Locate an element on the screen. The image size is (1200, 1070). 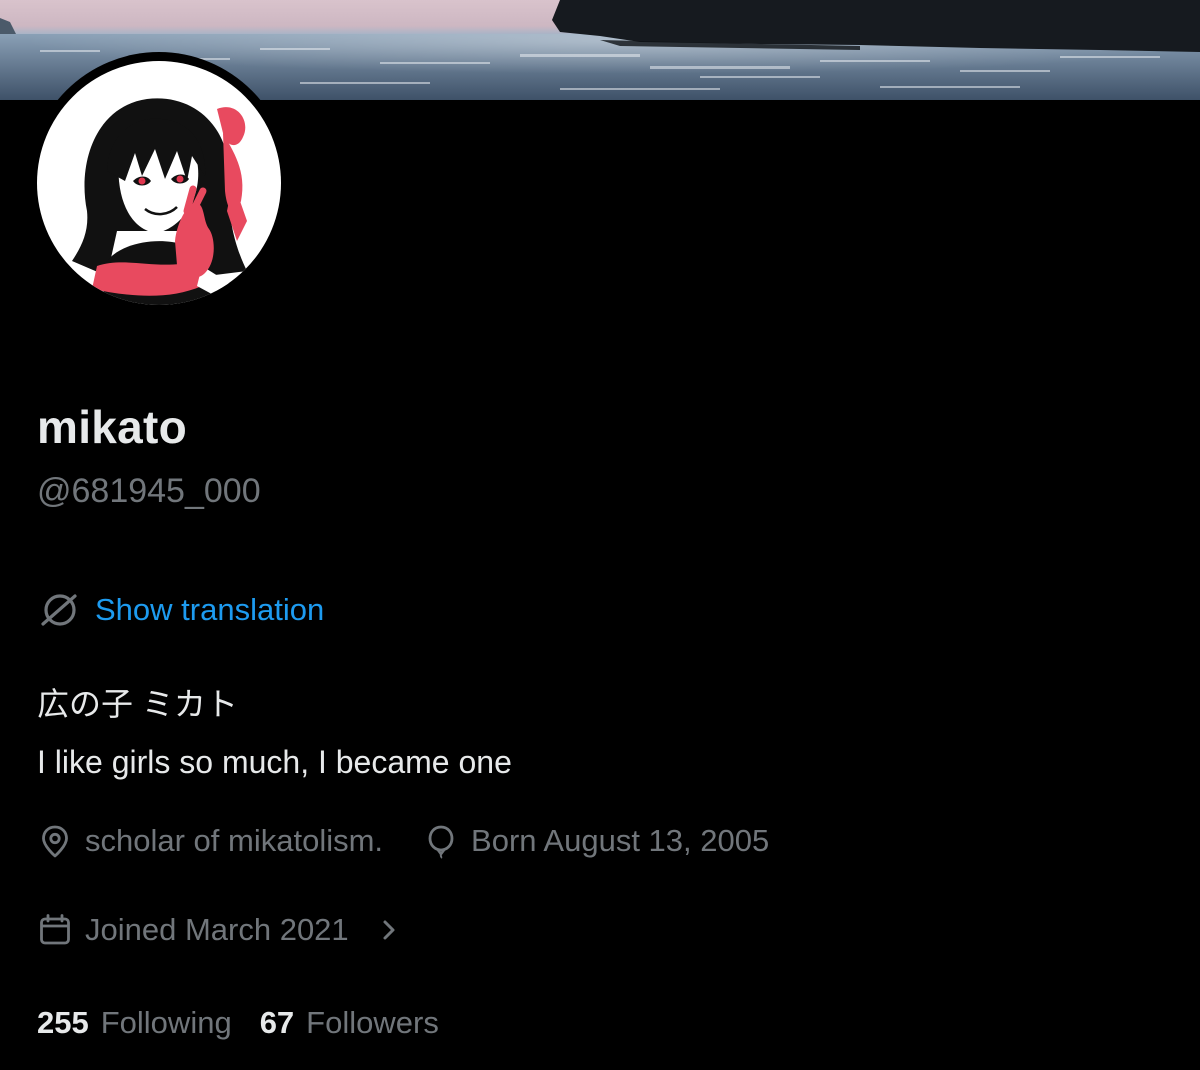
followers-count: 67 is located at coordinates (277, 1022).